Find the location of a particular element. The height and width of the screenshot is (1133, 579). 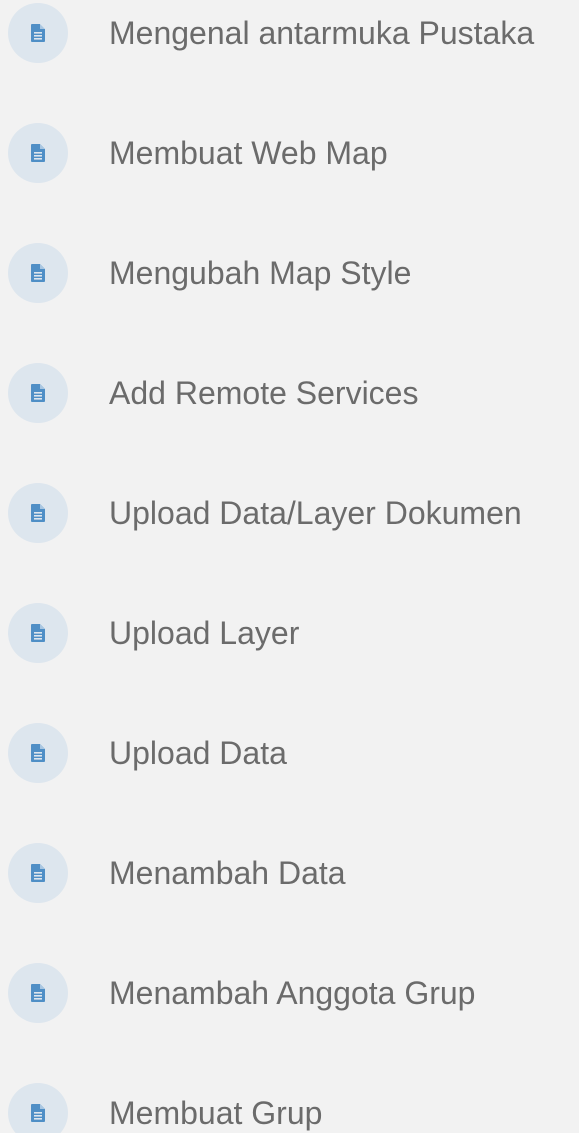

list-item-upload-data-layer-dokumen: Upload Data/Layer Dokumen is located at coordinates (289, 513).